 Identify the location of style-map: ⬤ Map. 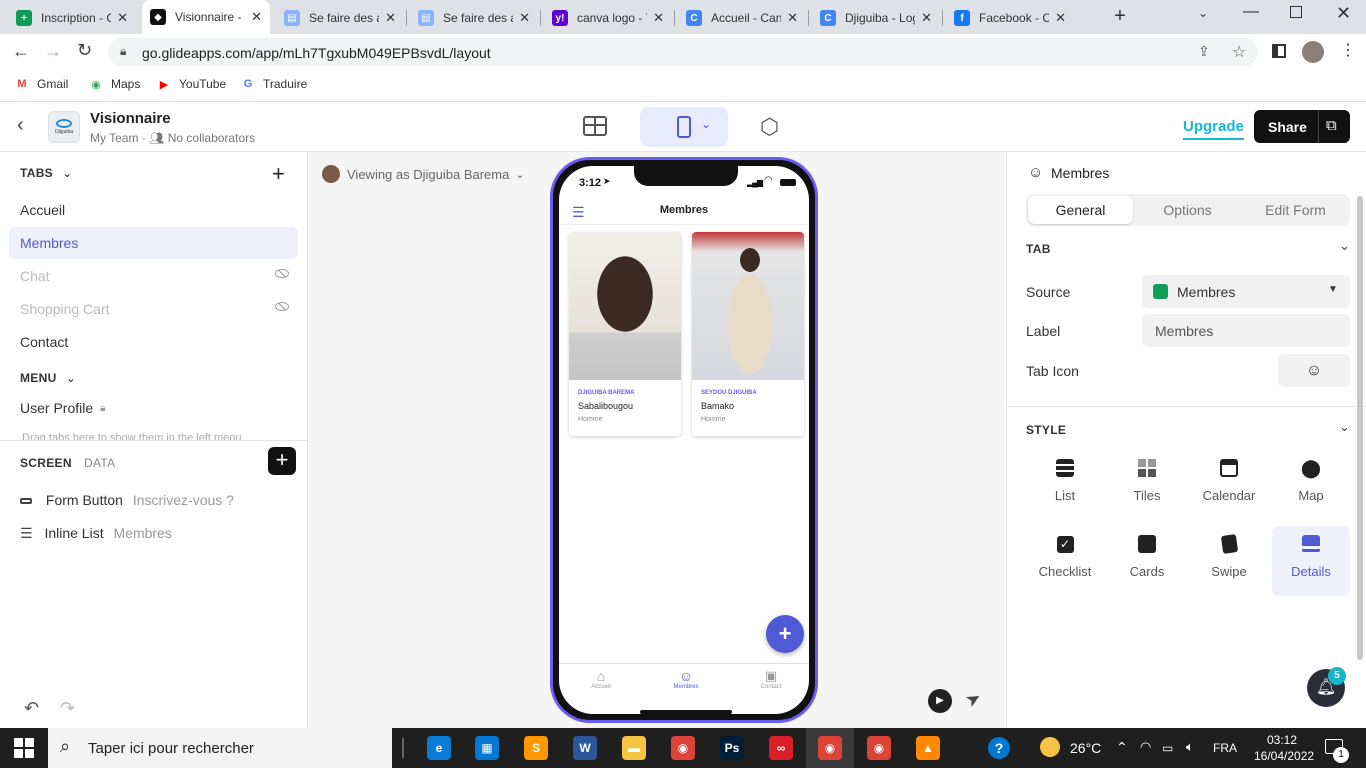
(1311, 485).